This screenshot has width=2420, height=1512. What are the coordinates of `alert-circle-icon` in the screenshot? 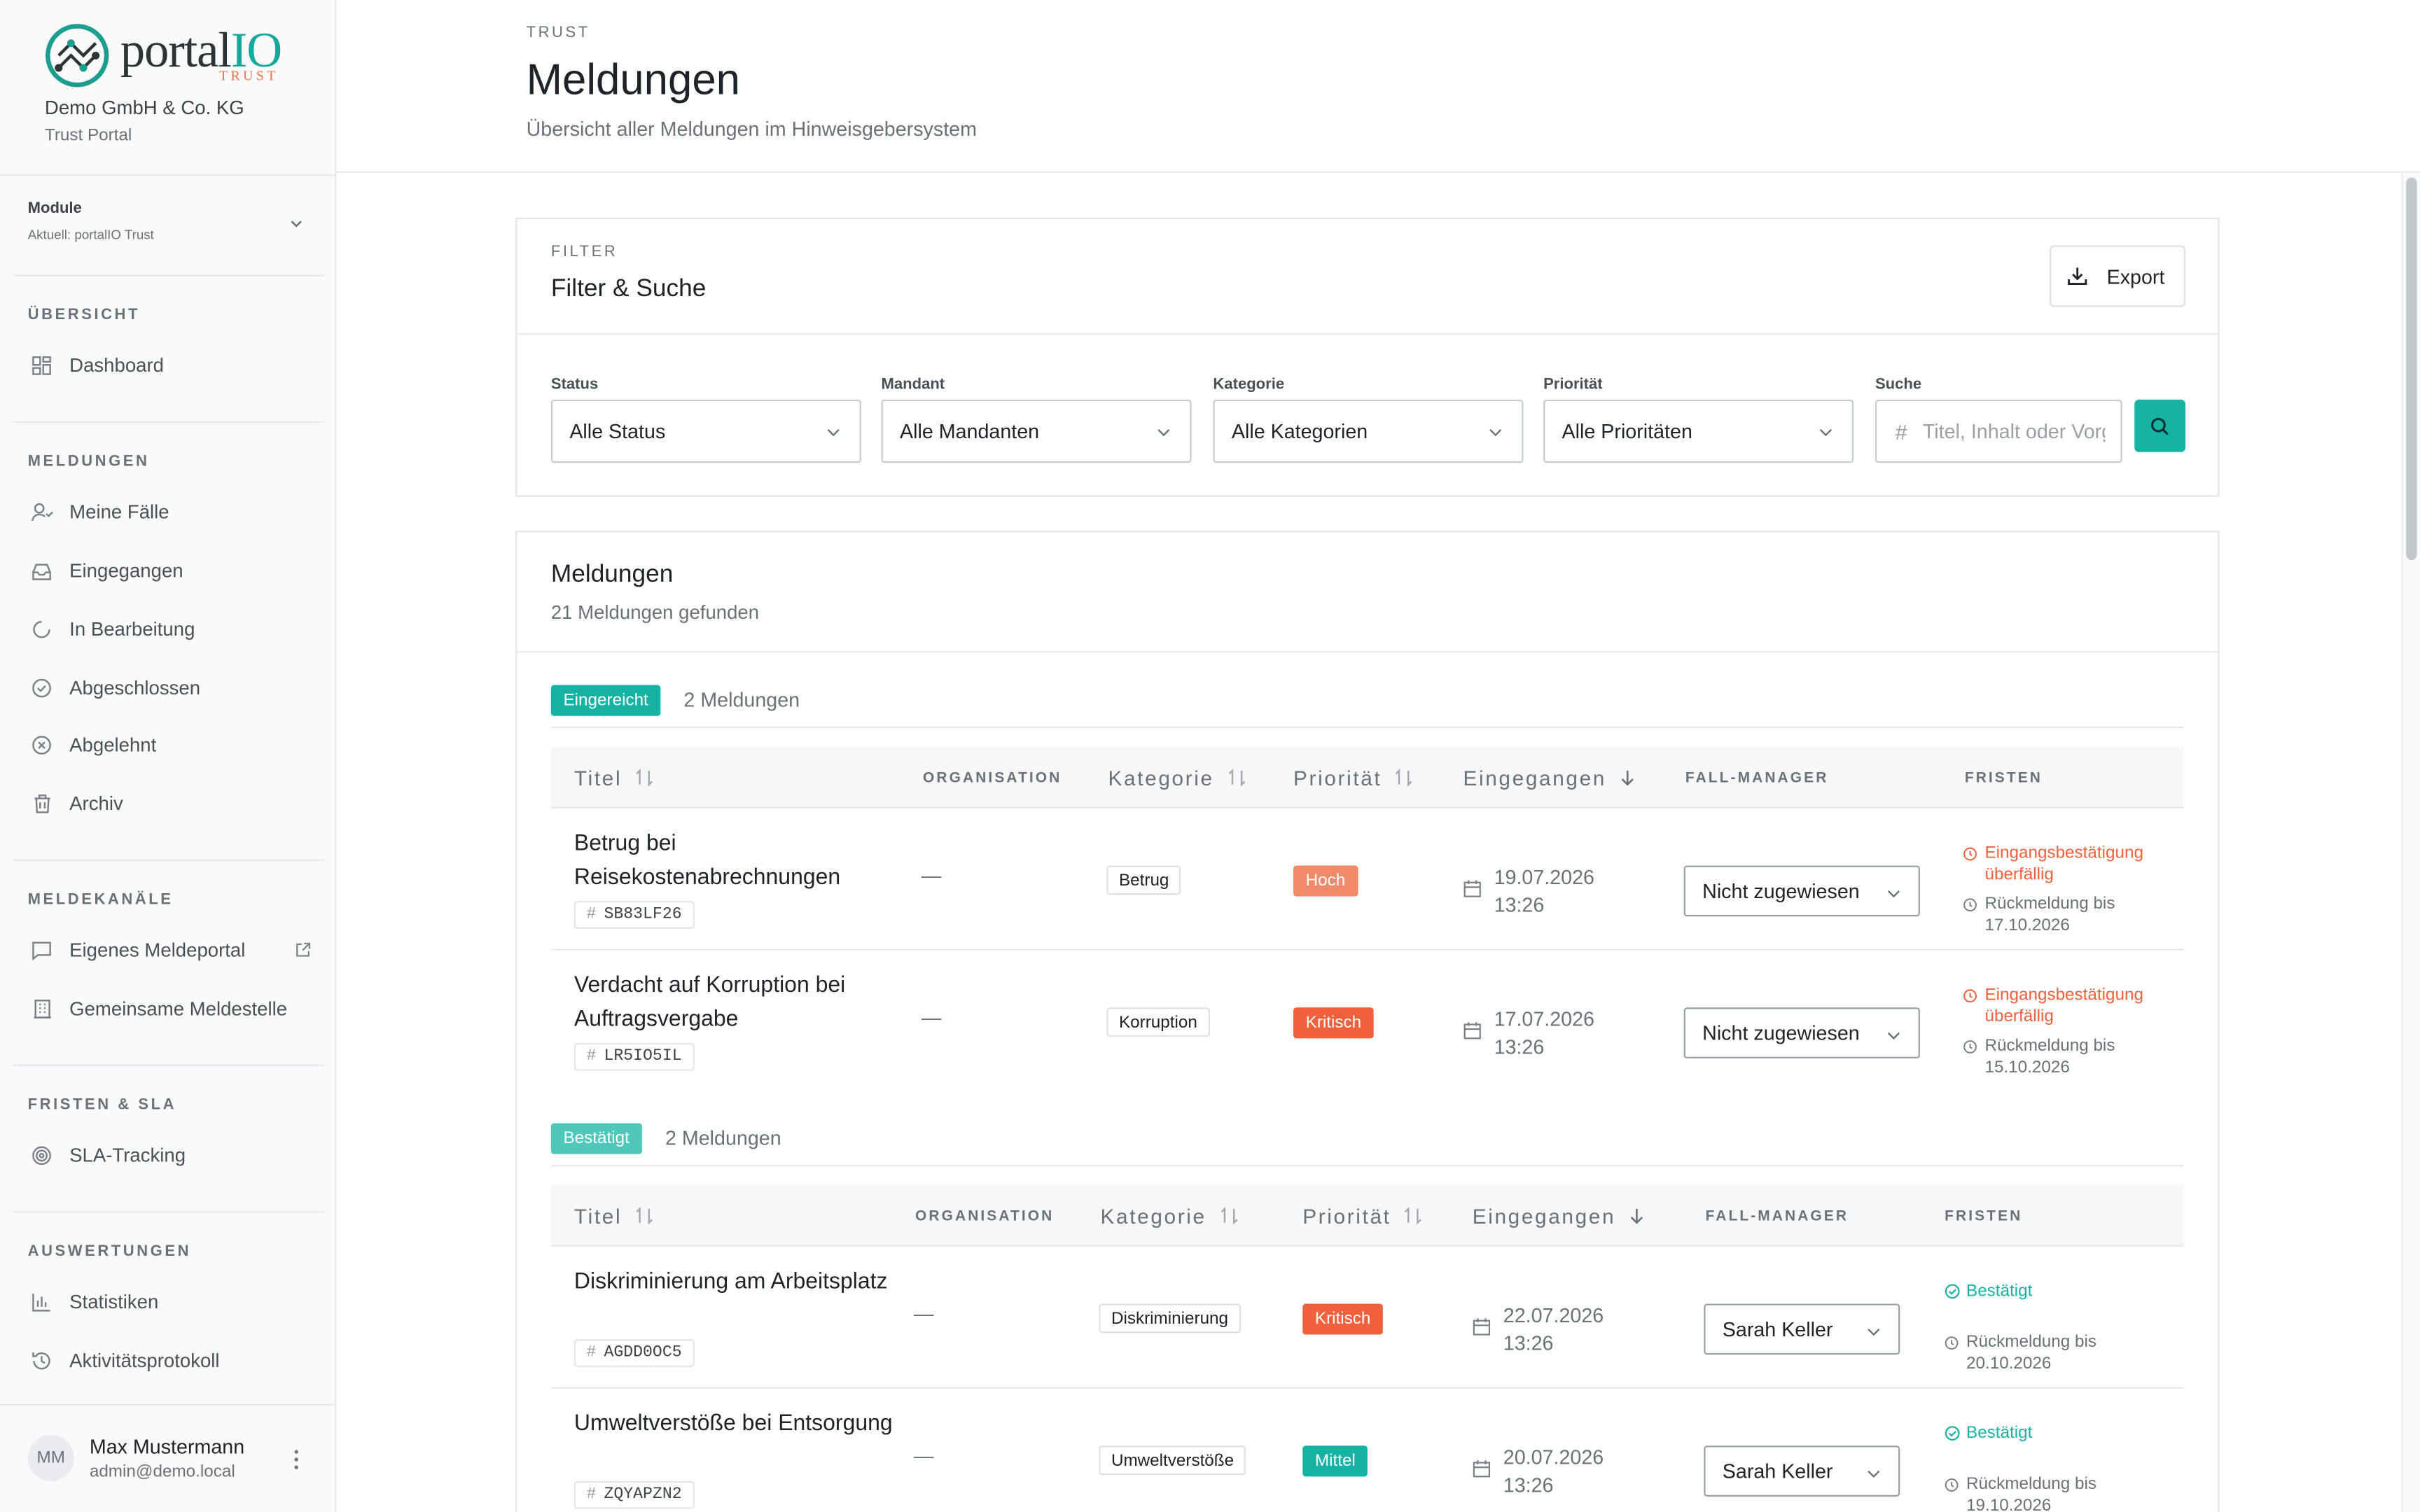 It's located at (1972, 864).